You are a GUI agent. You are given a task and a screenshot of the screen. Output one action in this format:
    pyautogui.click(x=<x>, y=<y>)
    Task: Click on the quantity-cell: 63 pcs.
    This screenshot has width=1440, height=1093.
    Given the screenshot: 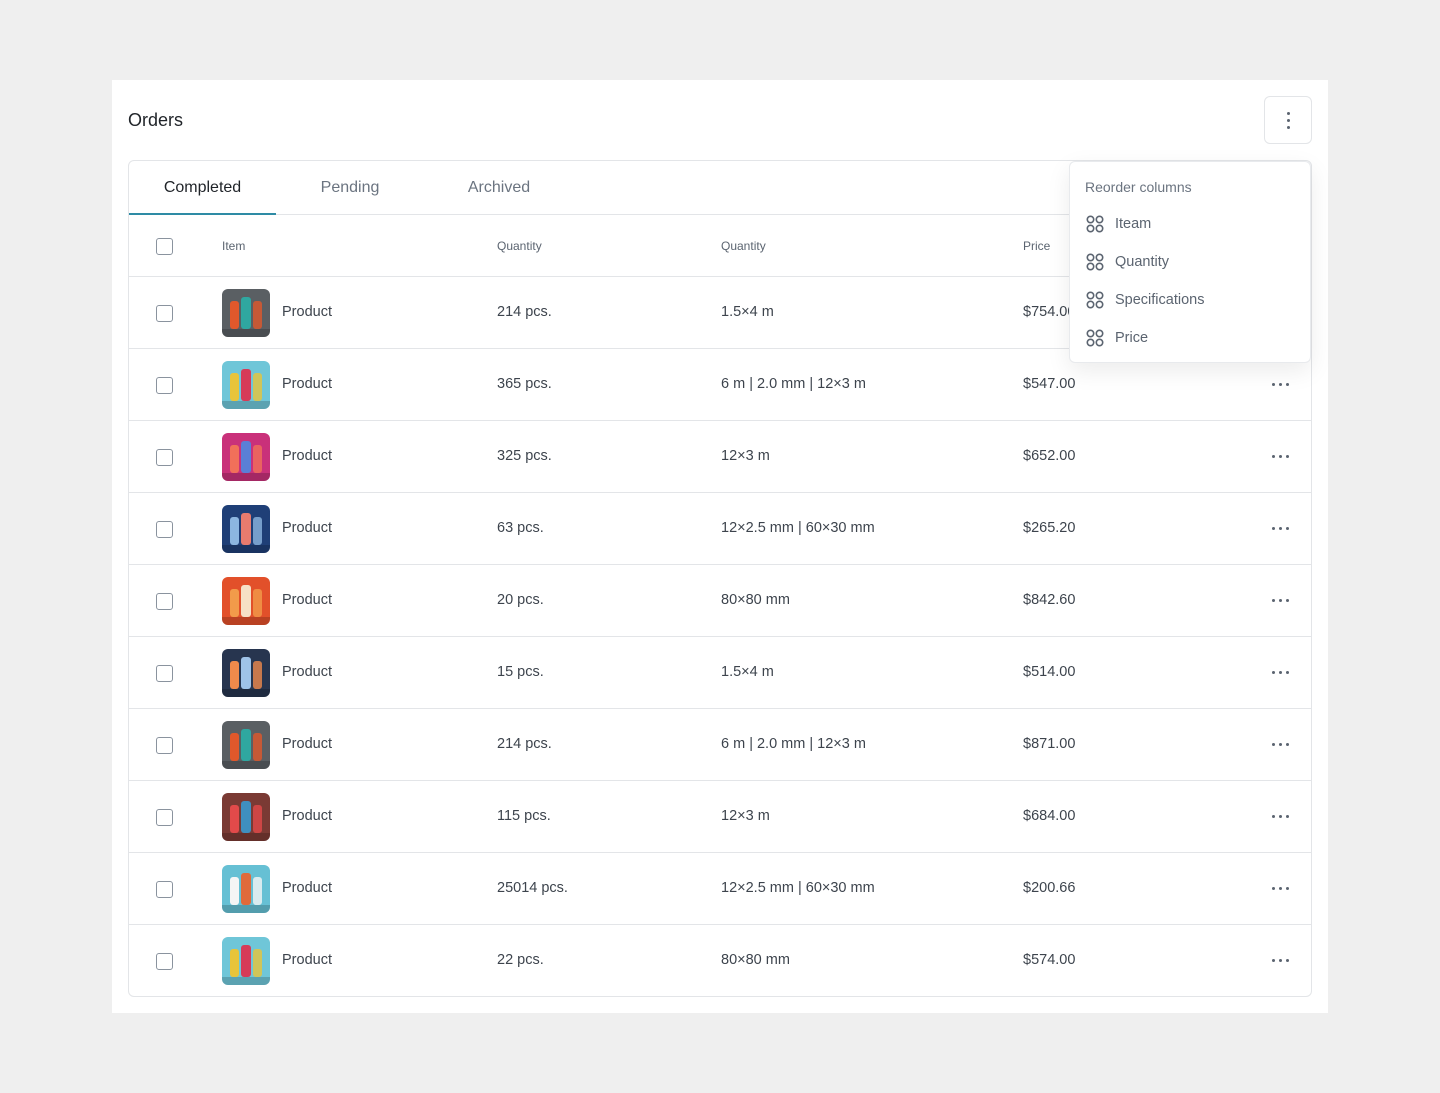 What is the action you would take?
    pyautogui.click(x=520, y=528)
    